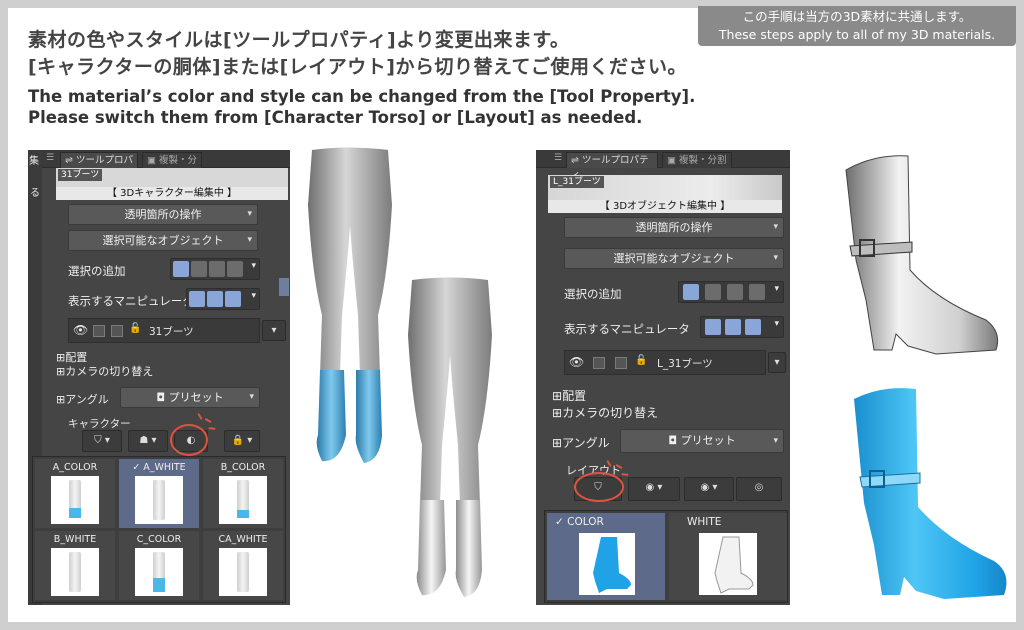  I want to click on material-cell: A_COLOR, so click(75, 493).